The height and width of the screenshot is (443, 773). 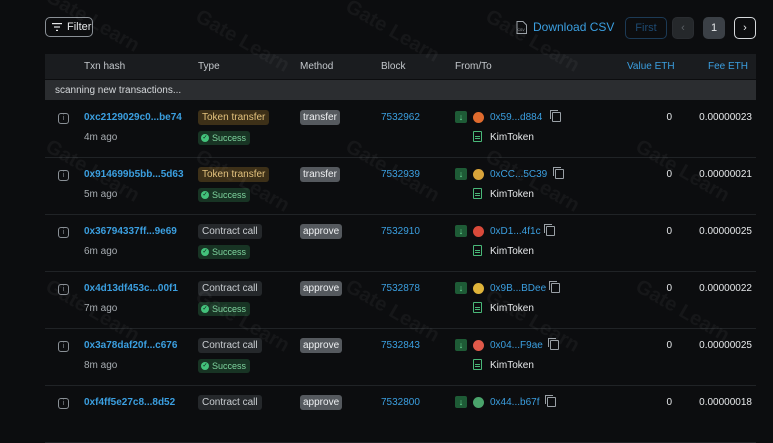 What do you see at coordinates (515, 231) in the screenshot?
I see `from-address-link: 0xD1...4f1c` at bounding box center [515, 231].